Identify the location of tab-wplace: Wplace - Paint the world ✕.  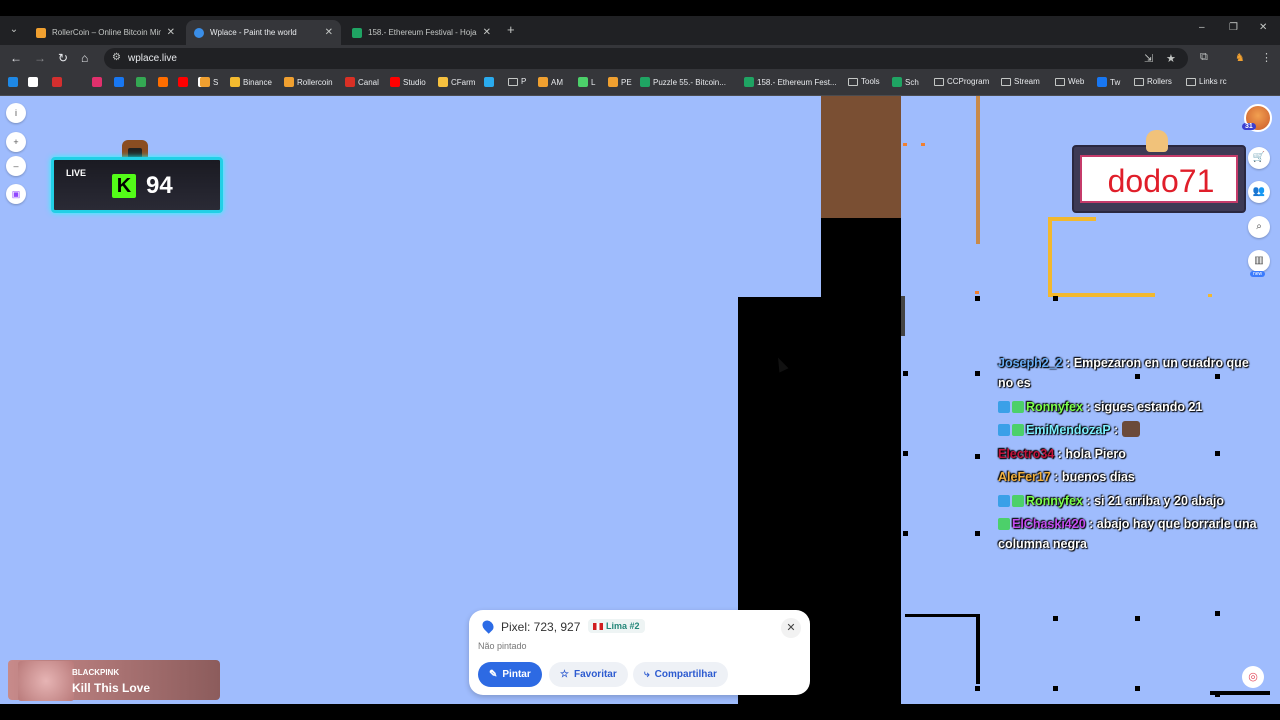
(263, 32).